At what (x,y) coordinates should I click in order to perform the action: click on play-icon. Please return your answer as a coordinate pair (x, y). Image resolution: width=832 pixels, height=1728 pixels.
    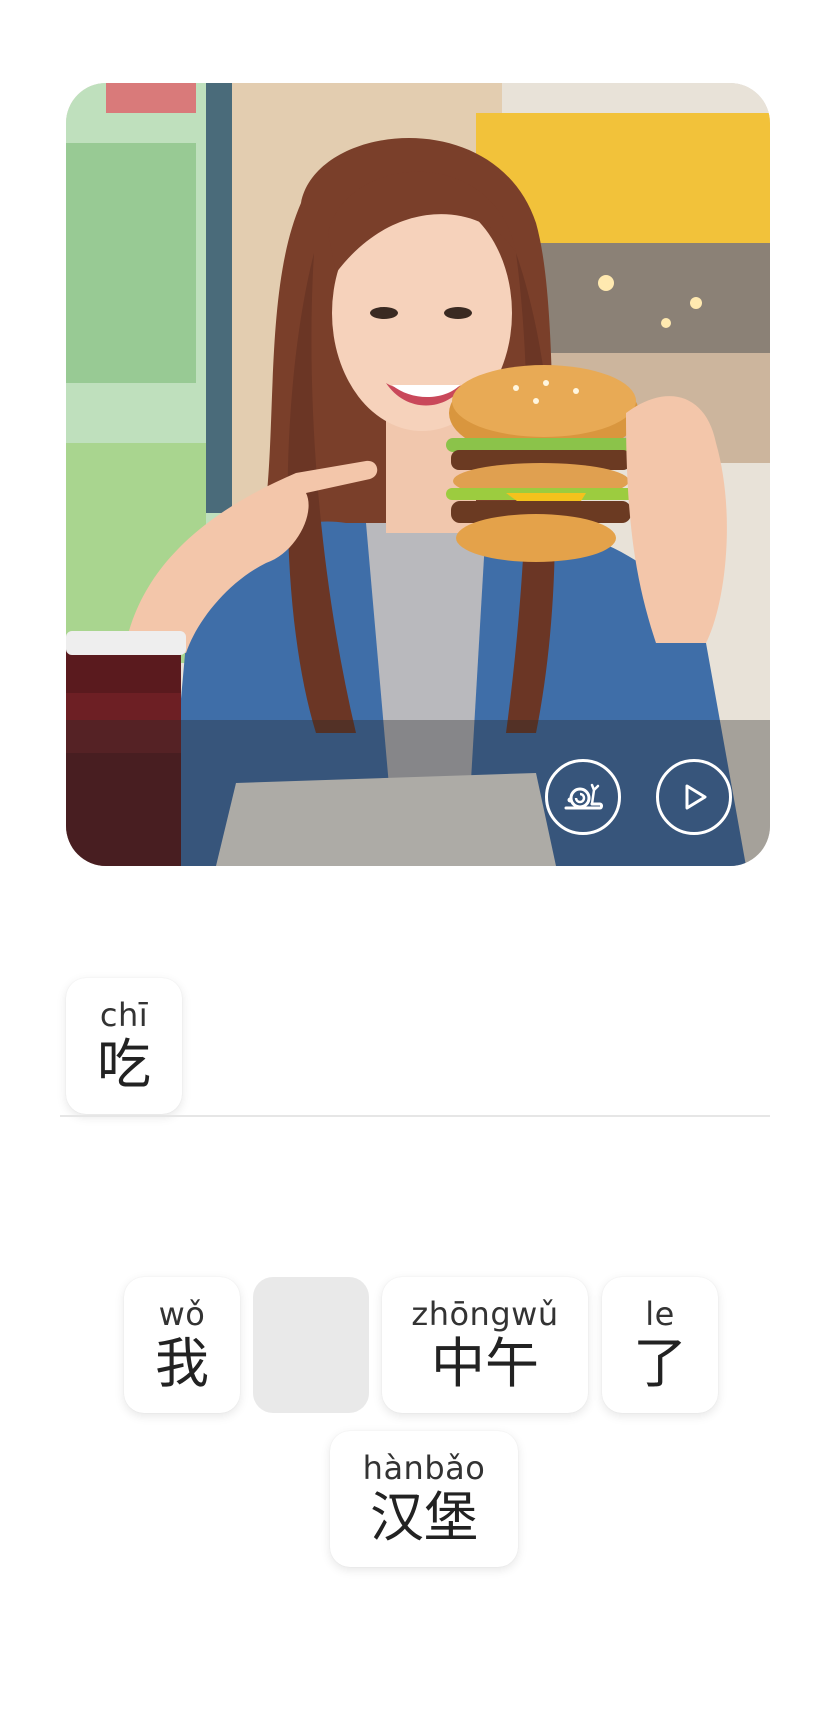
    Looking at the image, I should click on (696, 797).